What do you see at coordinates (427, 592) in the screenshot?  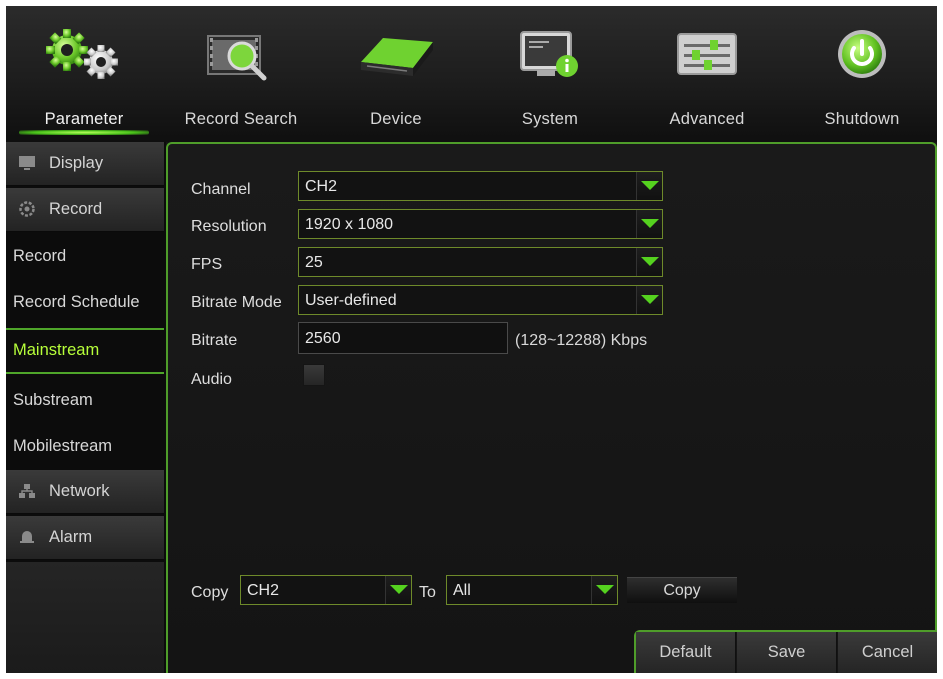 I see `copy-to-label: To` at bounding box center [427, 592].